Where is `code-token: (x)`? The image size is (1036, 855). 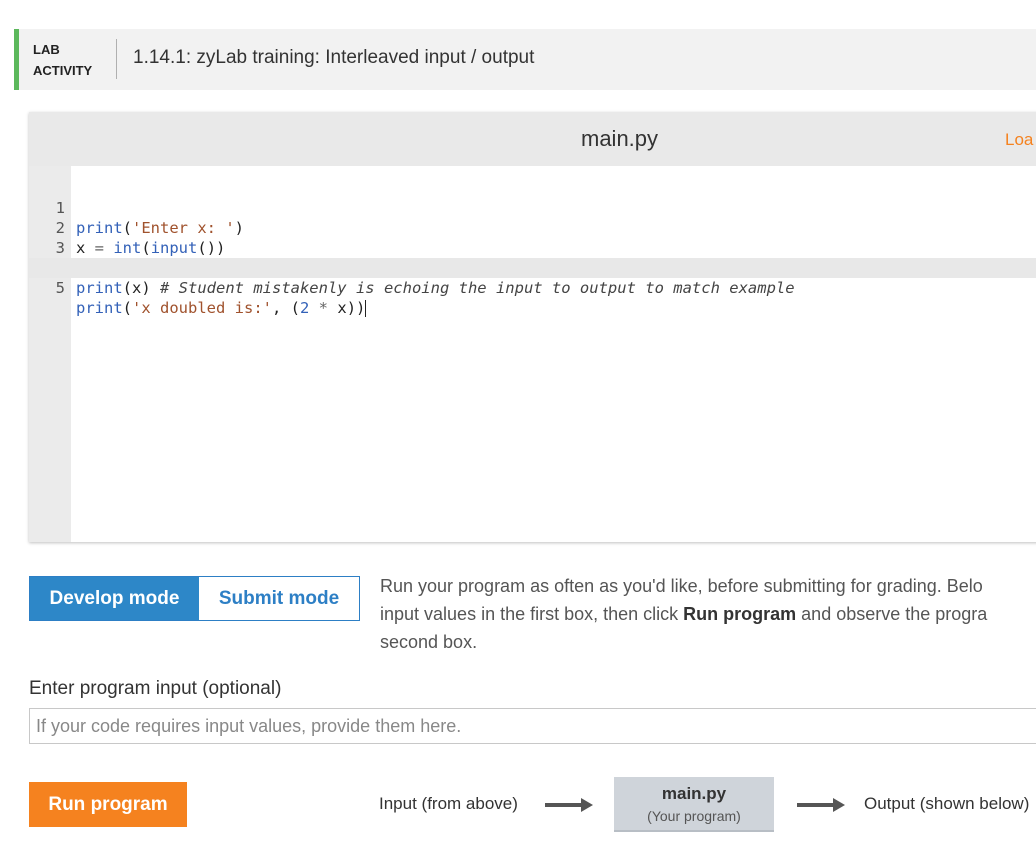 code-token: (x) is located at coordinates (141, 288).